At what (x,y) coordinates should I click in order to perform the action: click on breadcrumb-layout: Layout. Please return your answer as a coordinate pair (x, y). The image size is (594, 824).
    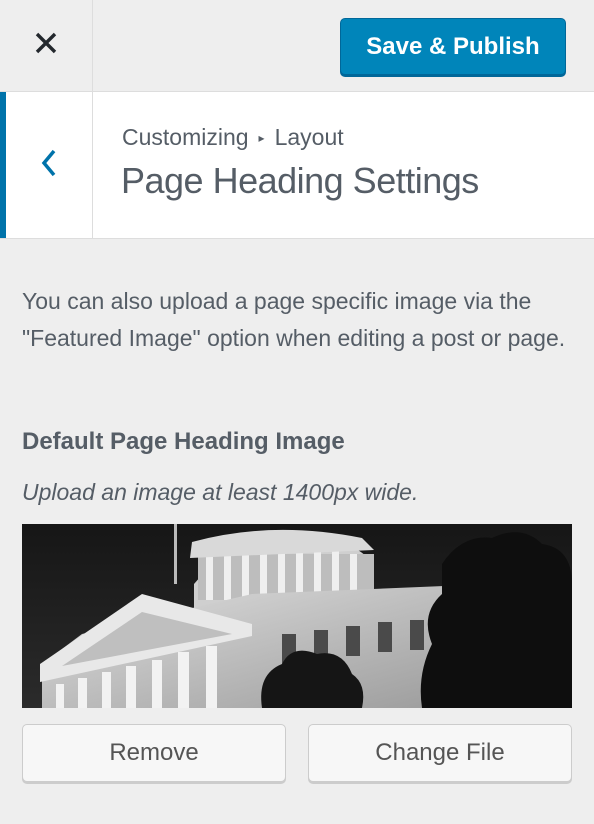
    Looking at the image, I should click on (309, 137).